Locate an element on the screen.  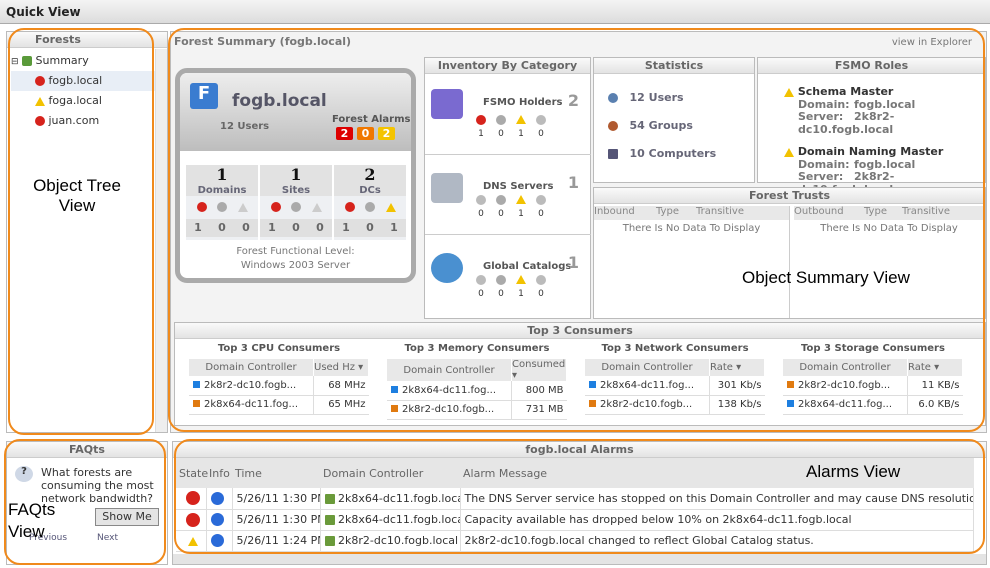
dcs-label: DCs is located at coordinates (370, 190).